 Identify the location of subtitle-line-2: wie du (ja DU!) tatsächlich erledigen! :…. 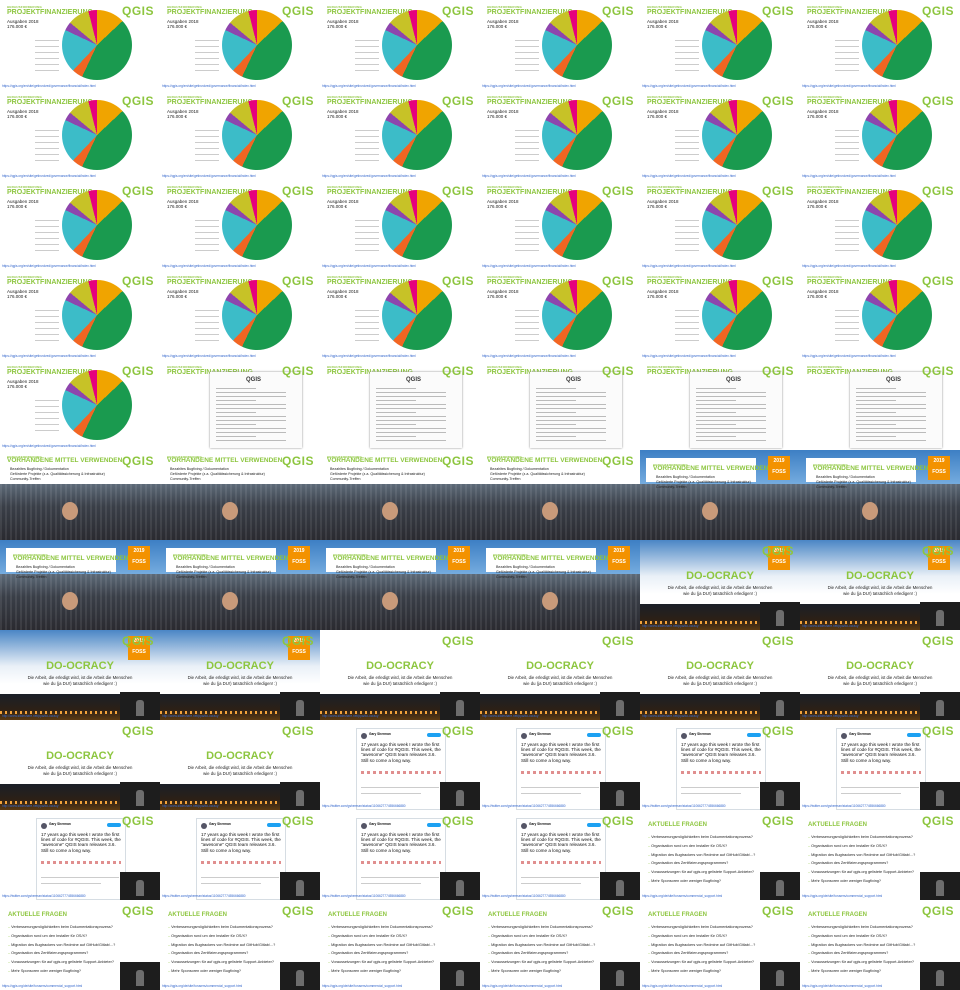
(560, 683).